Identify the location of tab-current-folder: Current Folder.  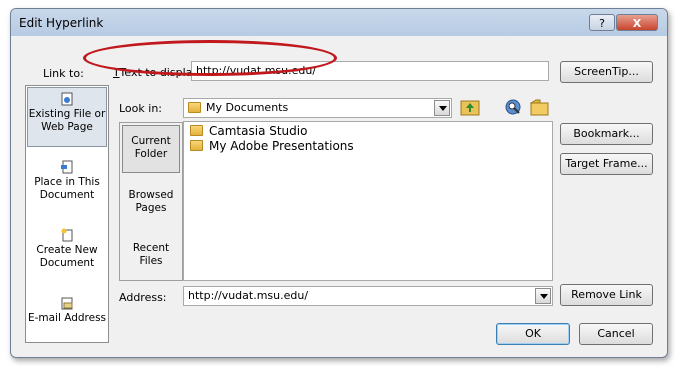
(151, 149).